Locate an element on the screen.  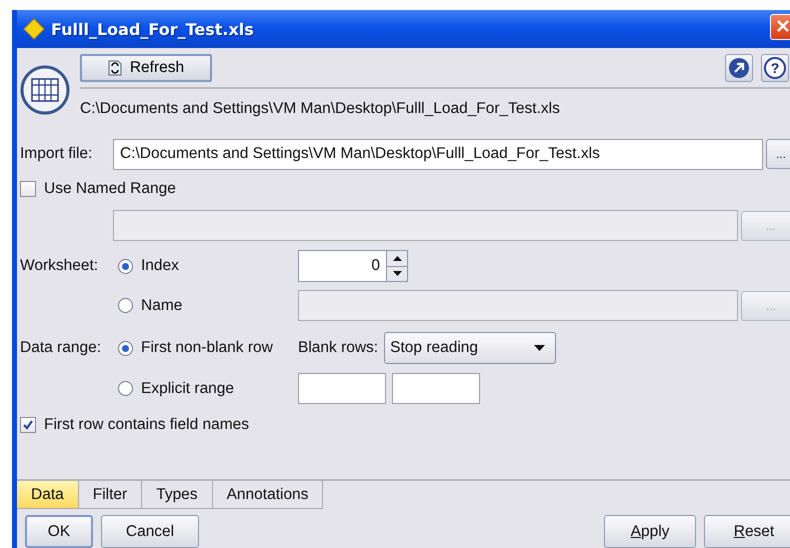
tab: Data is located at coordinates (48, 495).